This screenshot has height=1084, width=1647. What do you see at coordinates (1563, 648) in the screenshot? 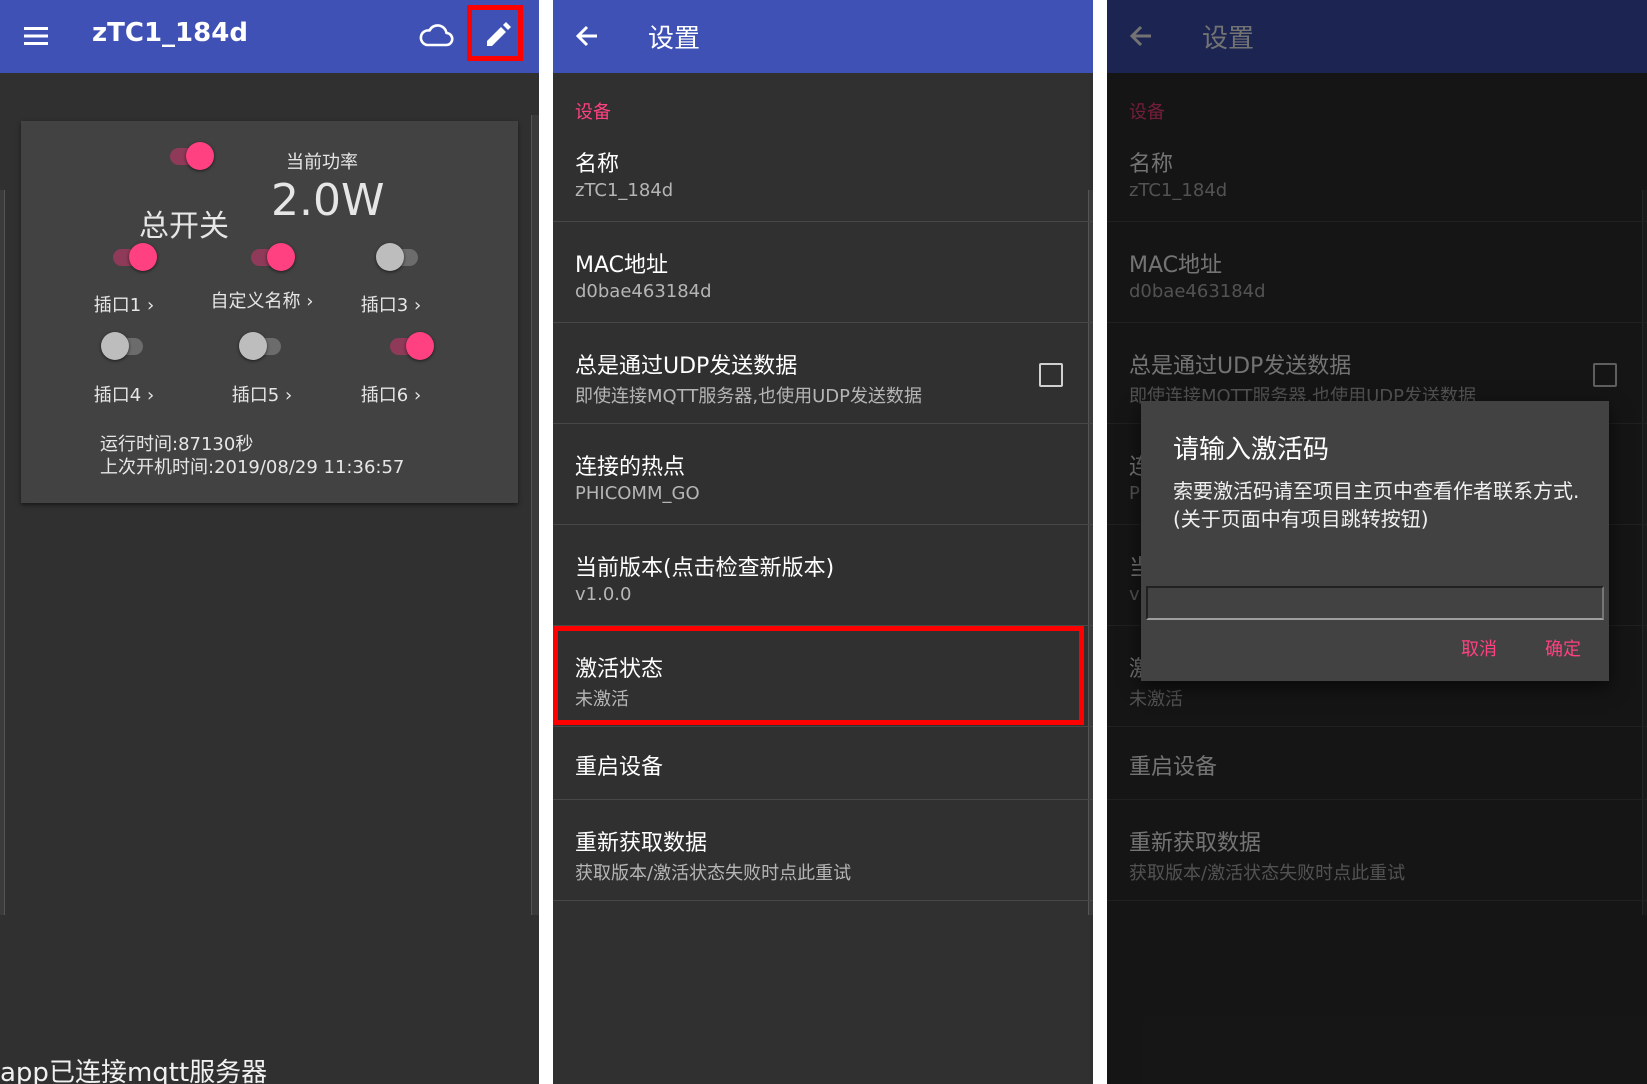
I see `confirm-button: 确定` at bounding box center [1563, 648].